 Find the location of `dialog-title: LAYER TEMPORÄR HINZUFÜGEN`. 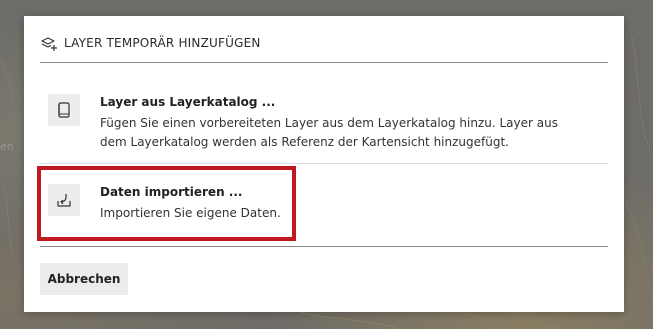

dialog-title: LAYER TEMPORÄR HINZUFÜGEN is located at coordinates (162, 43).